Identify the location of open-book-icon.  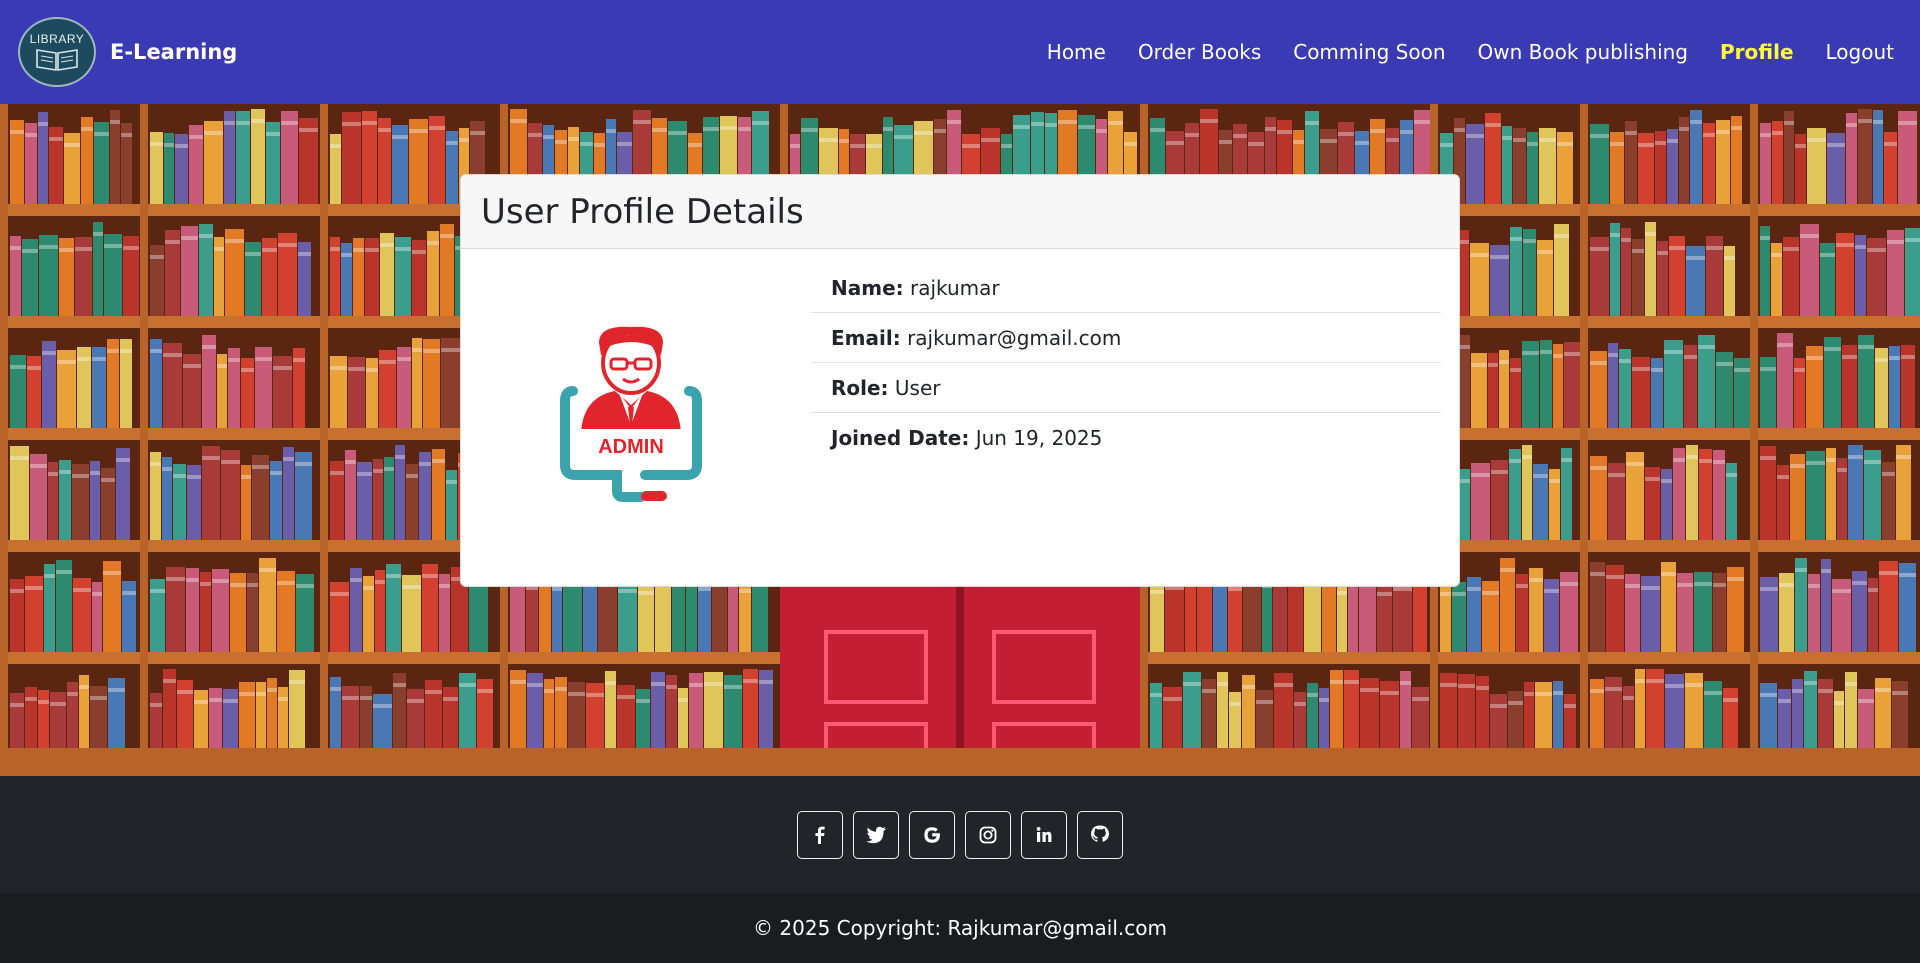
(57, 60).